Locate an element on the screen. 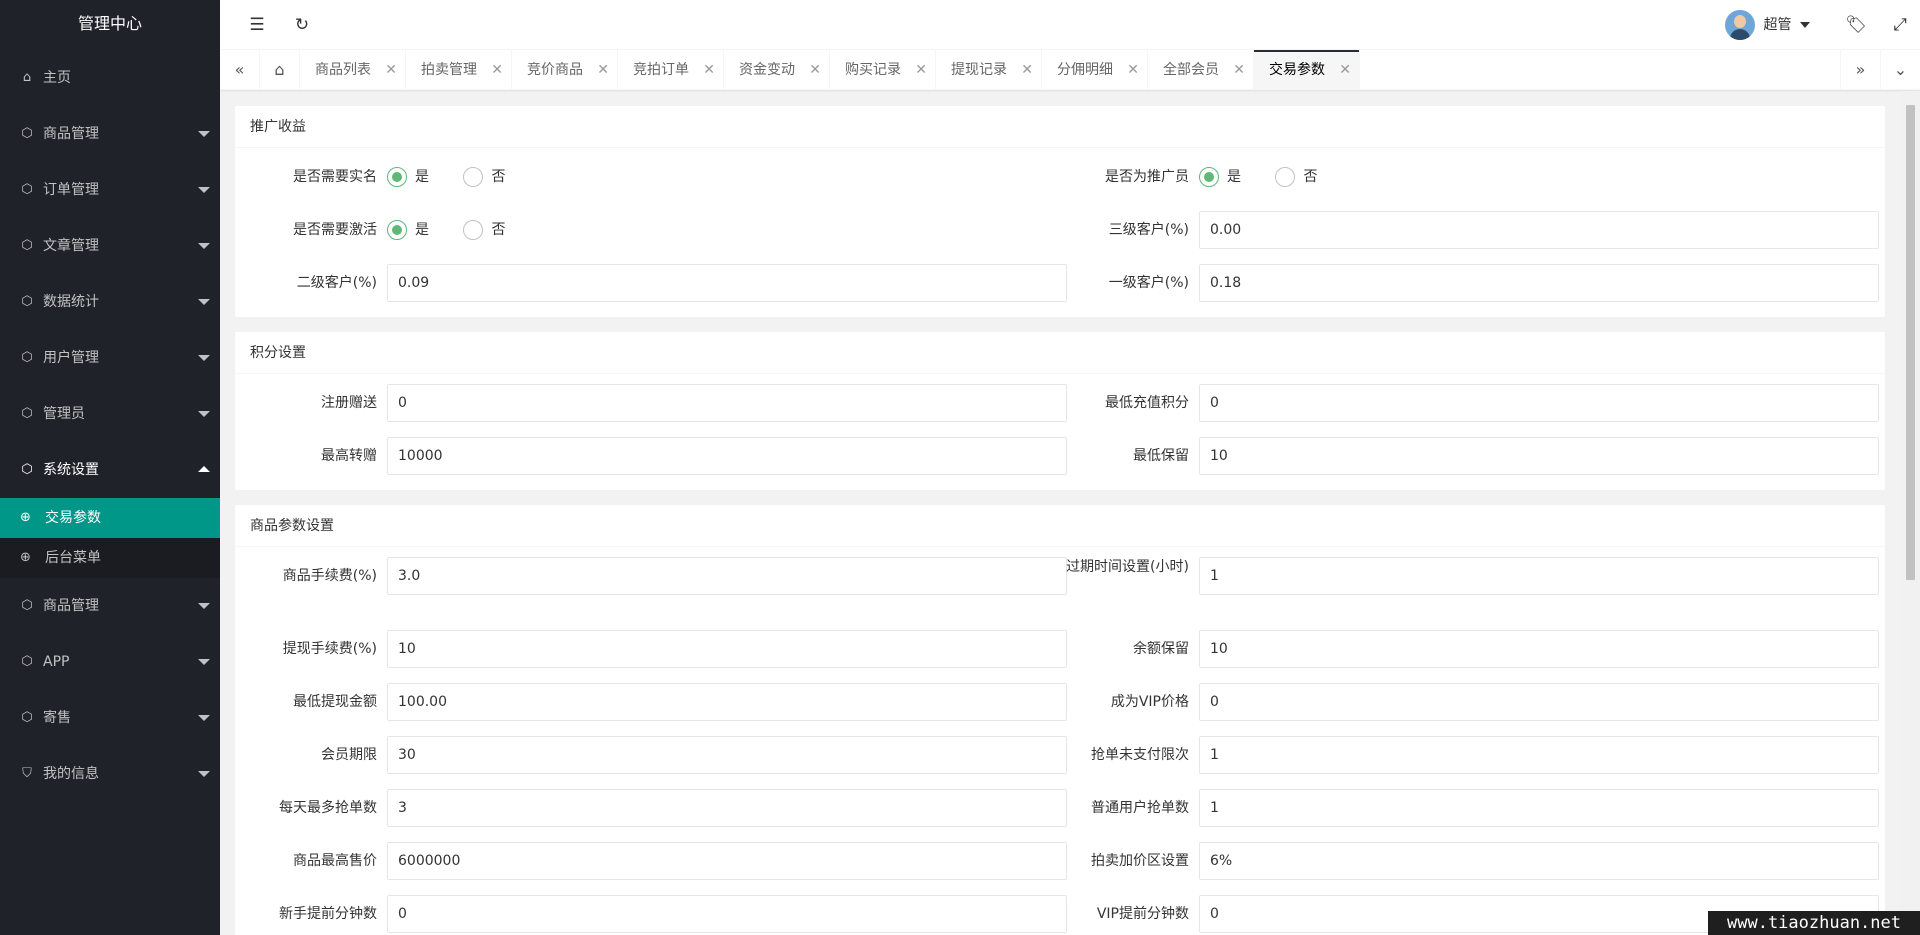 This screenshot has width=1920, height=935. points-form: 注册赠送 最低充值积分 最高转赠 最低保留 is located at coordinates (1060, 432).